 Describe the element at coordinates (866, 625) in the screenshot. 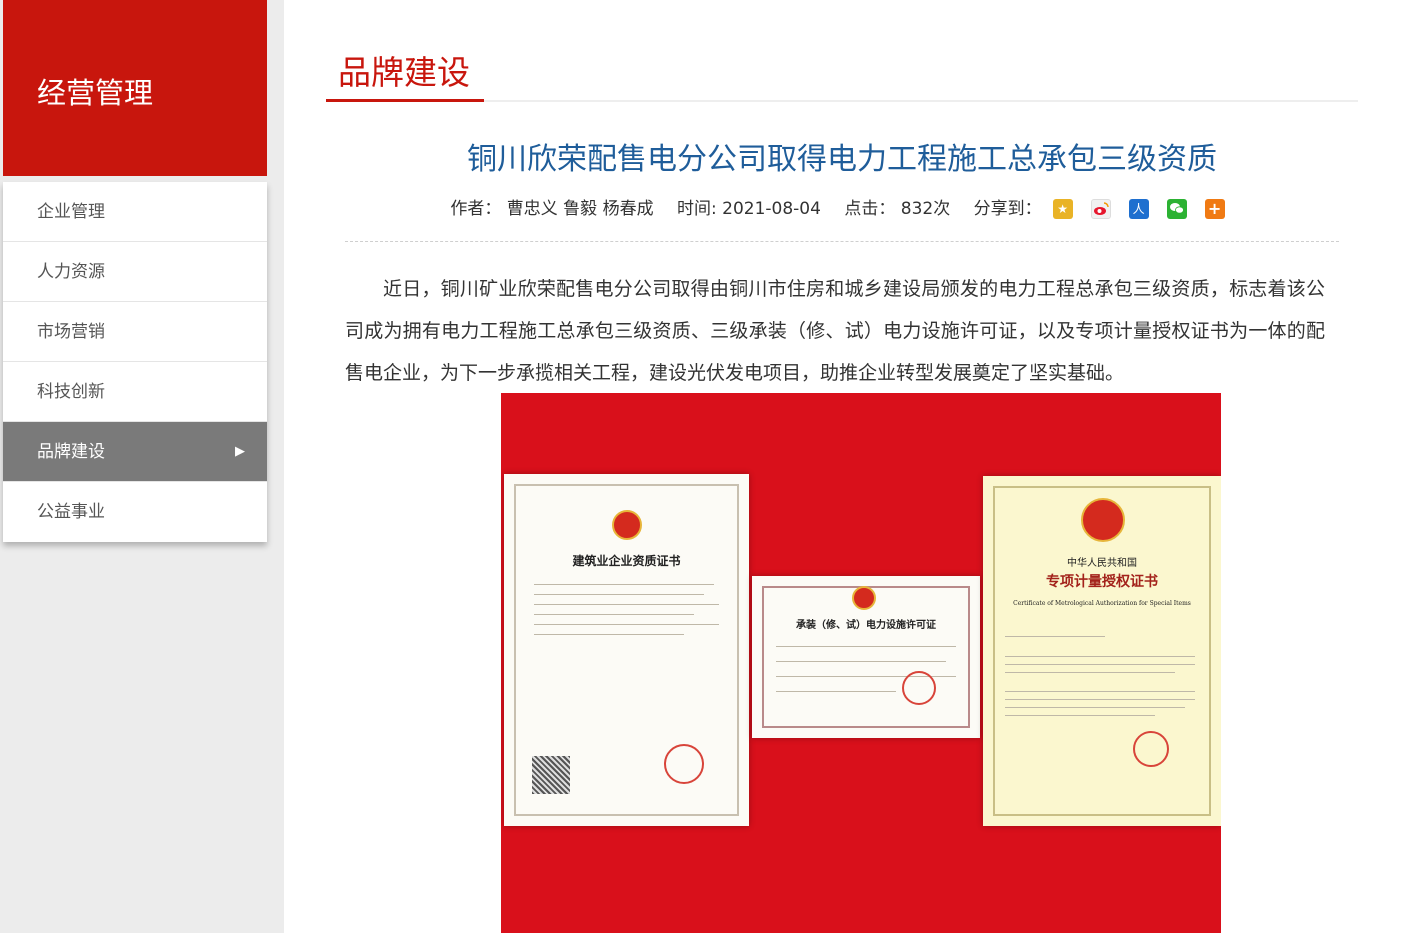

I see `certificate-title: 承装（修、试）电力设施许可证` at that location.